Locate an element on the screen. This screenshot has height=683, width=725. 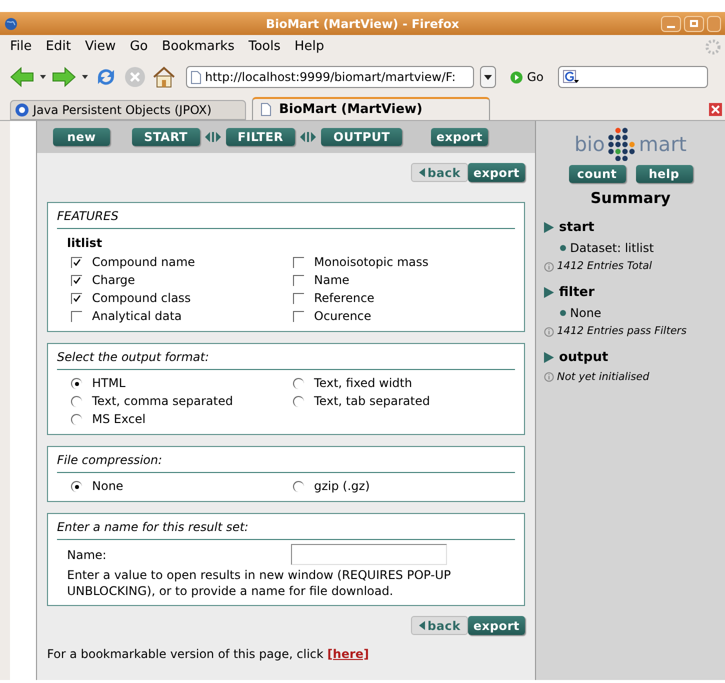
search-field is located at coordinates (633, 77).